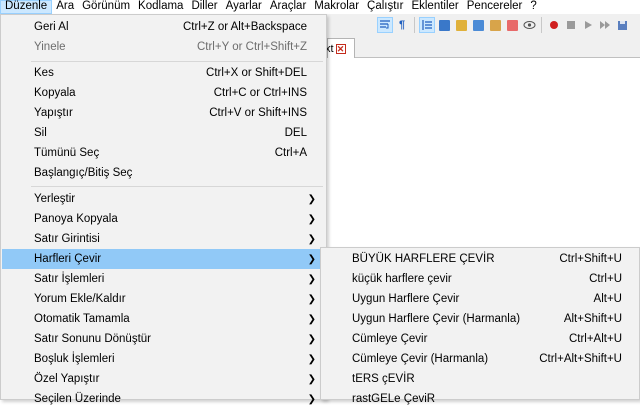 This screenshot has height=409, width=640. What do you see at coordinates (163, 319) in the screenshot?
I see `menu-item-auto-complete: Otomatik Tamamla ❯` at bounding box center [163, 319].